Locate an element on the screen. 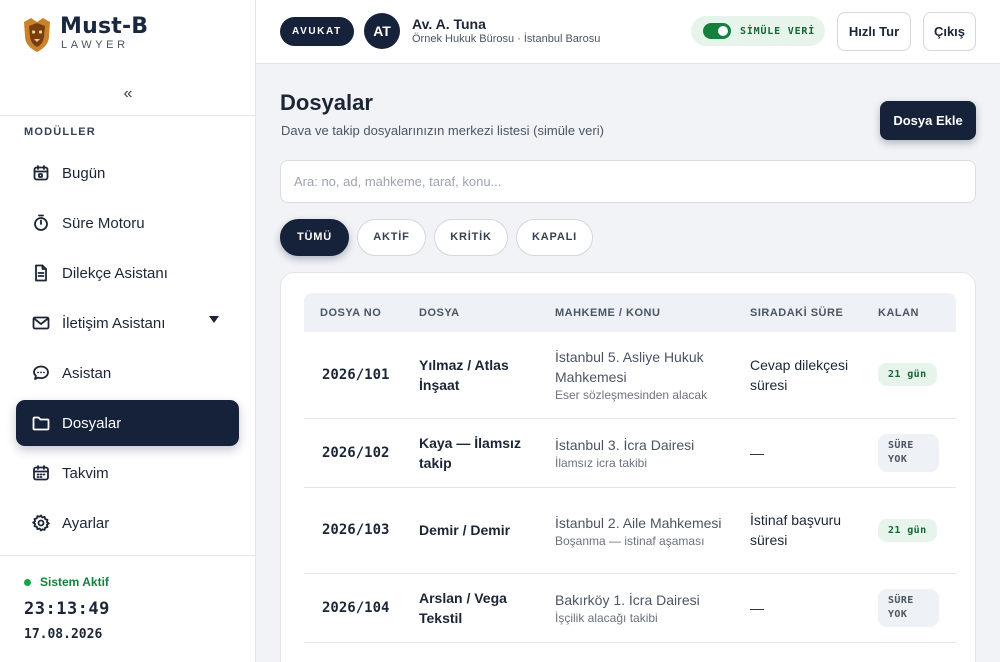 The height and width of the screenshot is (662, 1000). next-deadline: Cevap dilekçesi süresi is located at coordinates (798, 375).